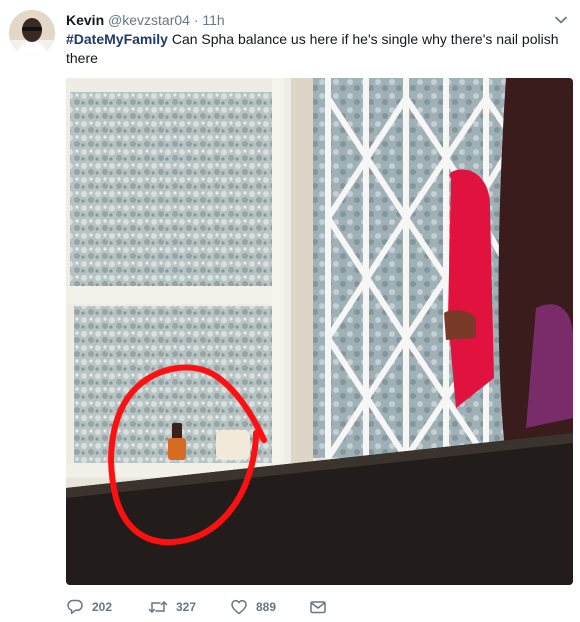 The height and width of the screenshot is (622, 580). I want to click on heart-icon, so click(239, 607).